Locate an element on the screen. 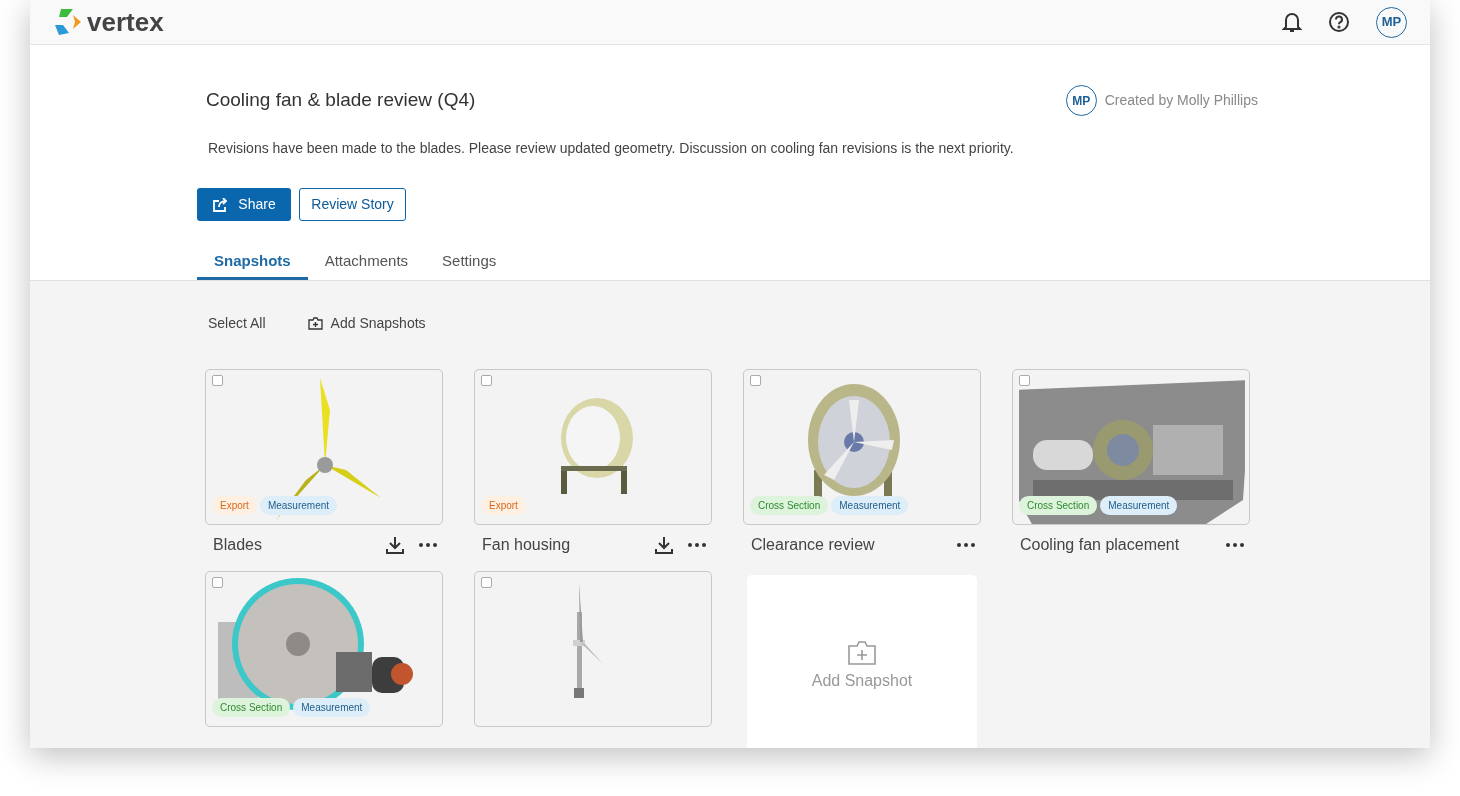  tab: Snapshots is located at coordinates (252, 263).